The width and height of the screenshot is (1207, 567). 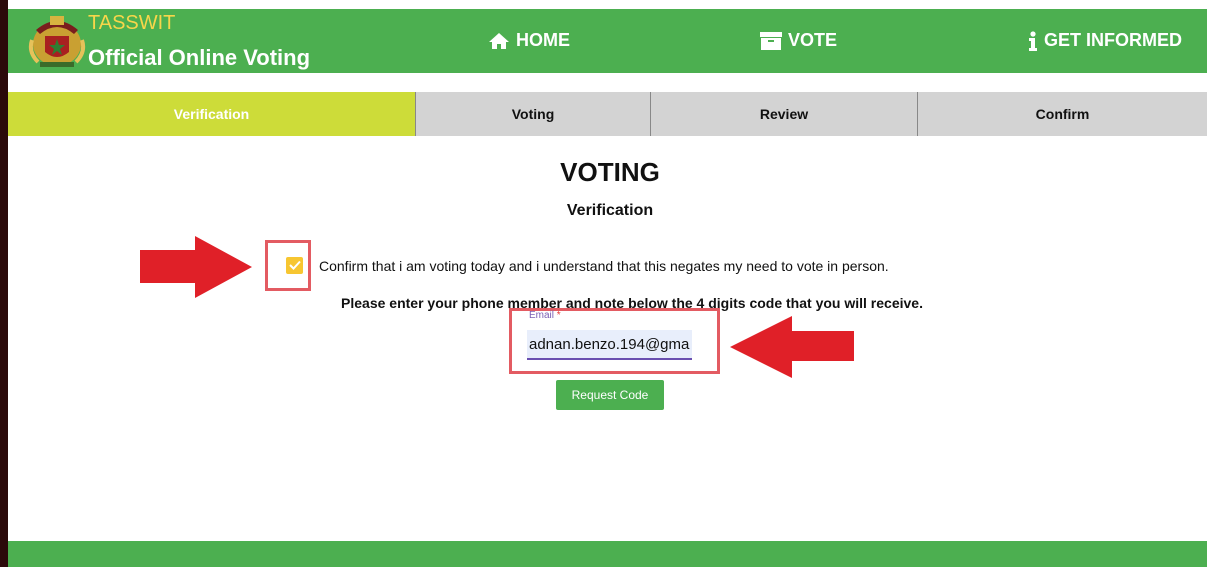 What do you see at coordinates (771, 40) in the screenshot?
I see `archive-icon` at bounding box center [771, 40].